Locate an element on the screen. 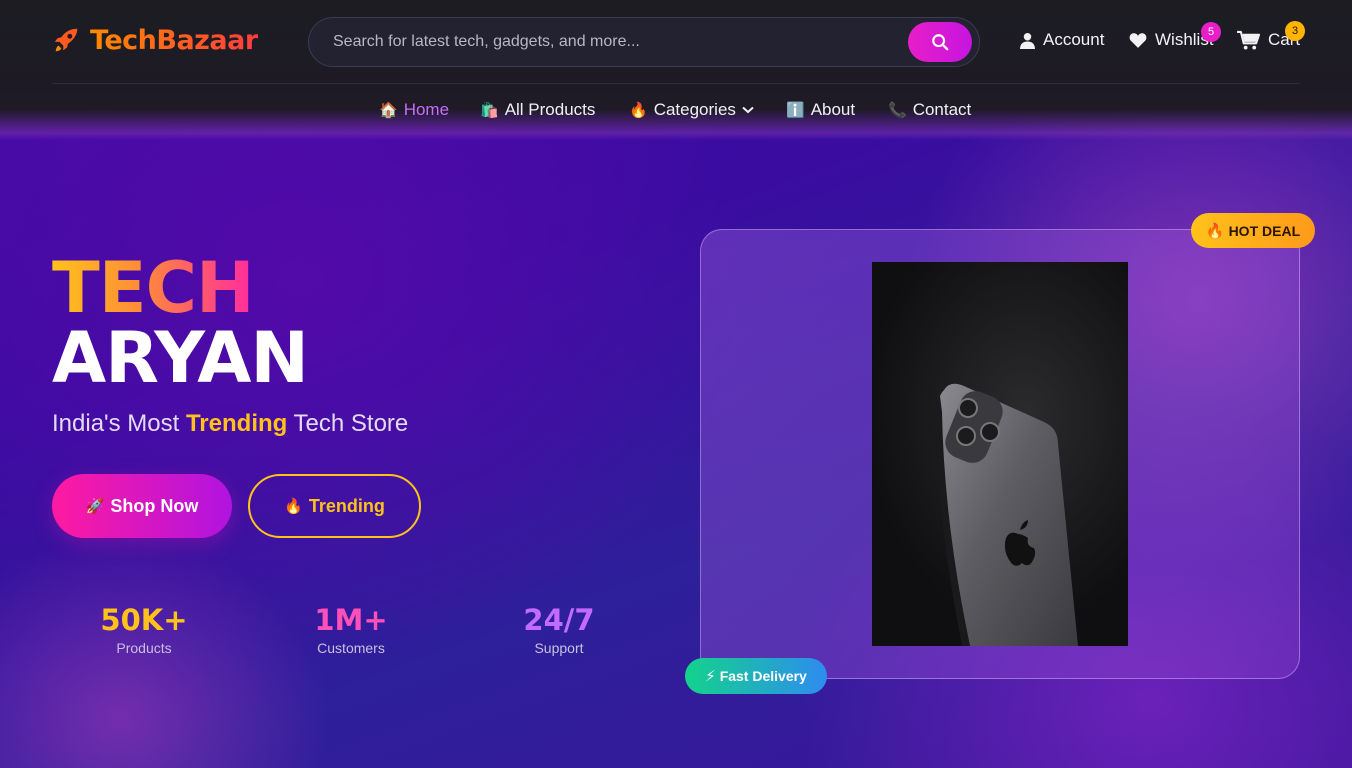 Image resolution: width=1352 pixels, height=768 pixels. stat-label: Products is located at coordinates (144, 648).